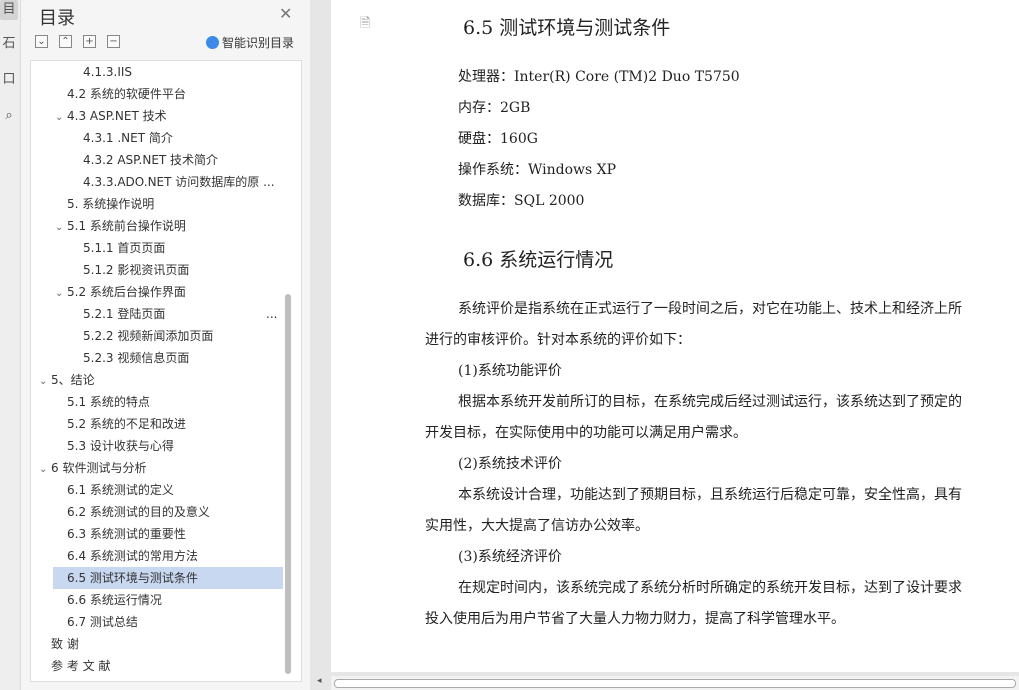  What do you see at coordinates (537, 526) in the screenshot?
I see `body-text-line: 实用性，大大提高了信访办公效率。` at bounding box center [537, 526].